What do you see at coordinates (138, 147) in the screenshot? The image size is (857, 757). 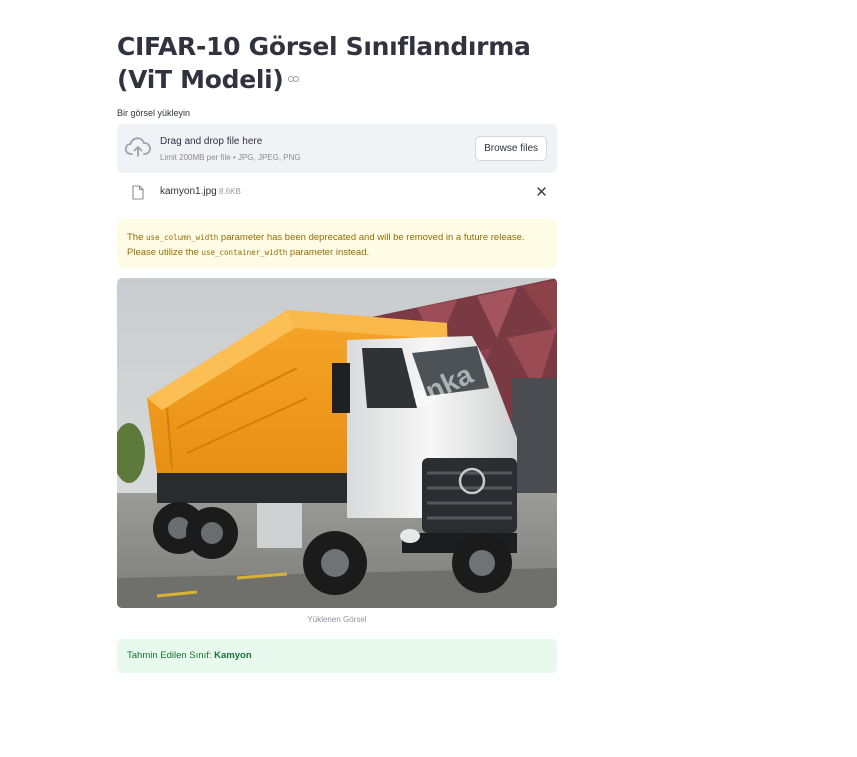 I see `cloud-upload-icon` at bounding box center [138, 147].